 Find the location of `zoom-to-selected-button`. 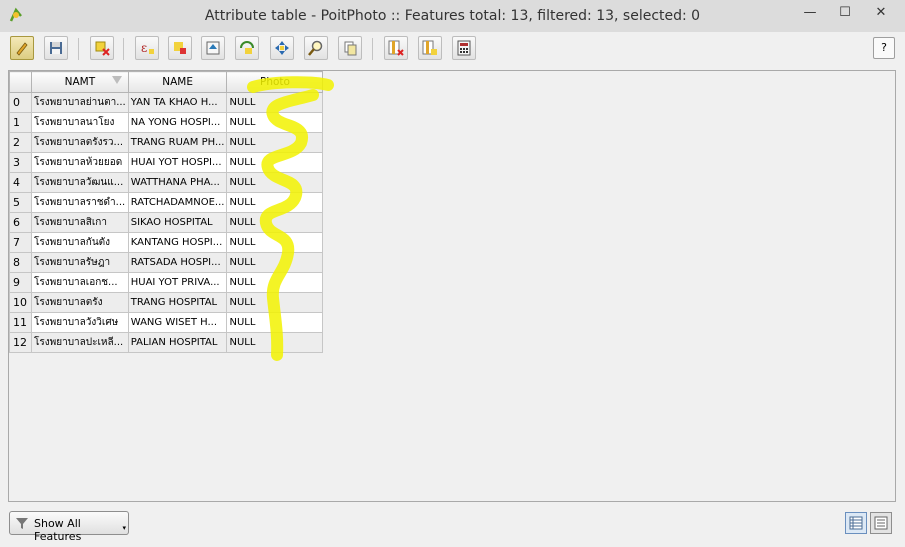

zoom-to-selected-button is located at coordinates (316, 48).